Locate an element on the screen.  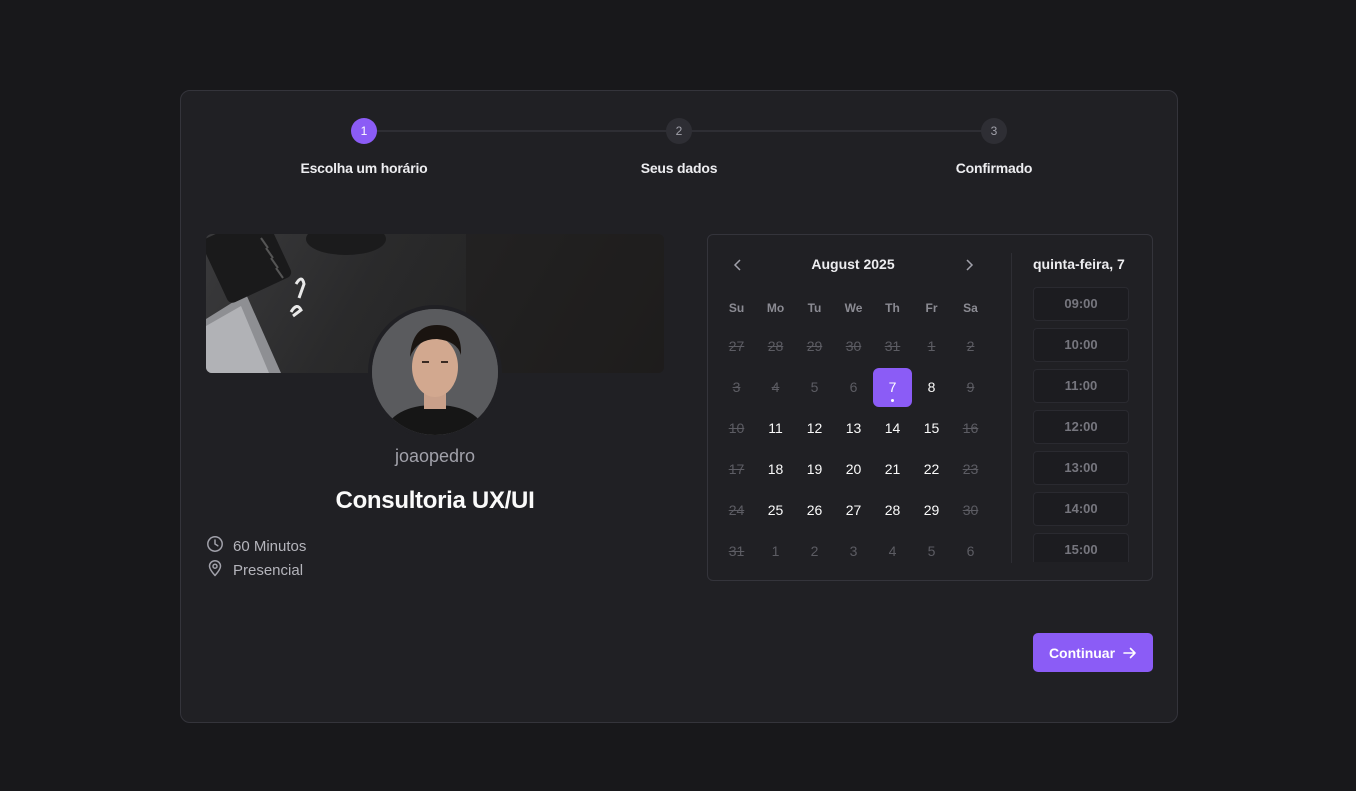
chevron-left-icon is located at coordinates (737, 265).